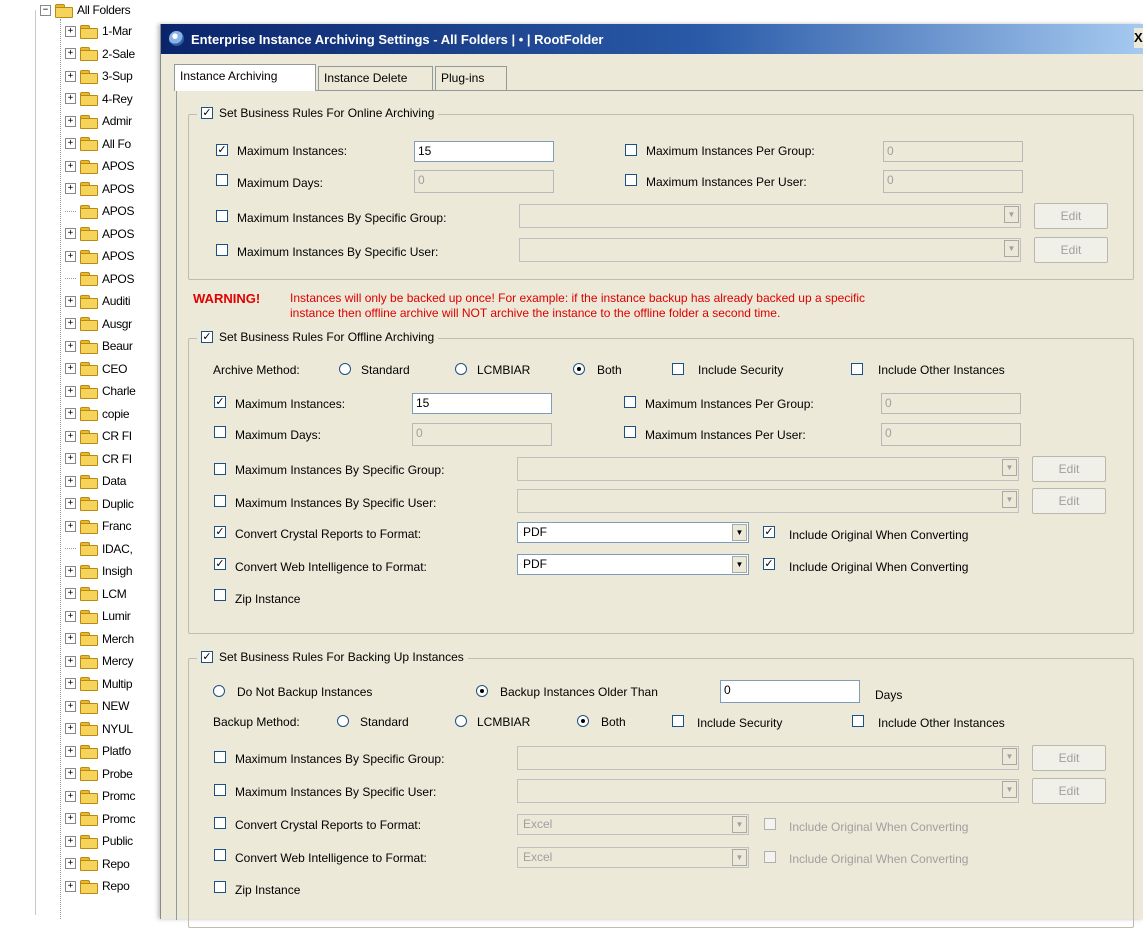 This screenshot has height=928, width=1143. I want to click on tree-item: + Data, so click(95, 481).